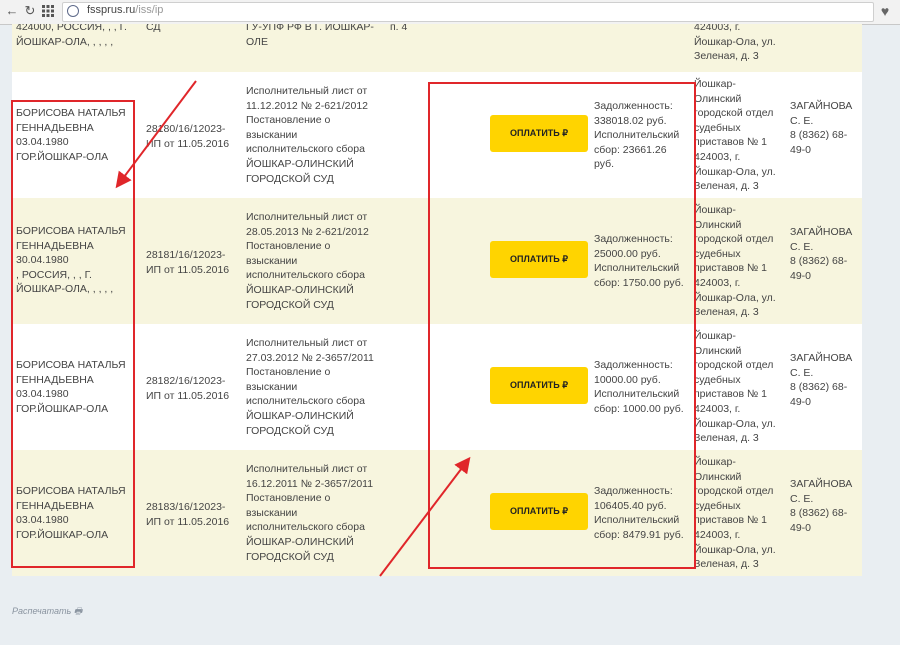  Describe the element at coordinates (78, 611) in the screenshot. I see `printer-icon: 🖶` at that location.